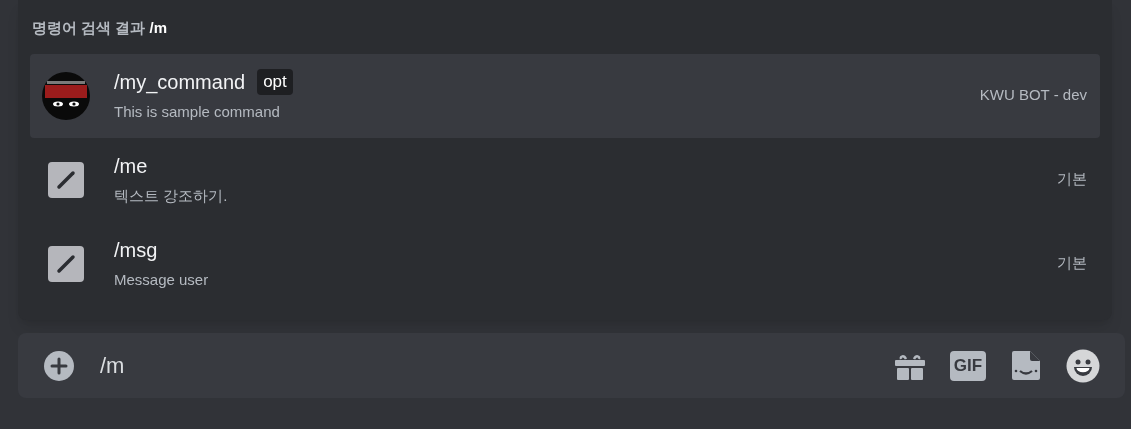  I want to click on search-query: /m, so click(158, 28).